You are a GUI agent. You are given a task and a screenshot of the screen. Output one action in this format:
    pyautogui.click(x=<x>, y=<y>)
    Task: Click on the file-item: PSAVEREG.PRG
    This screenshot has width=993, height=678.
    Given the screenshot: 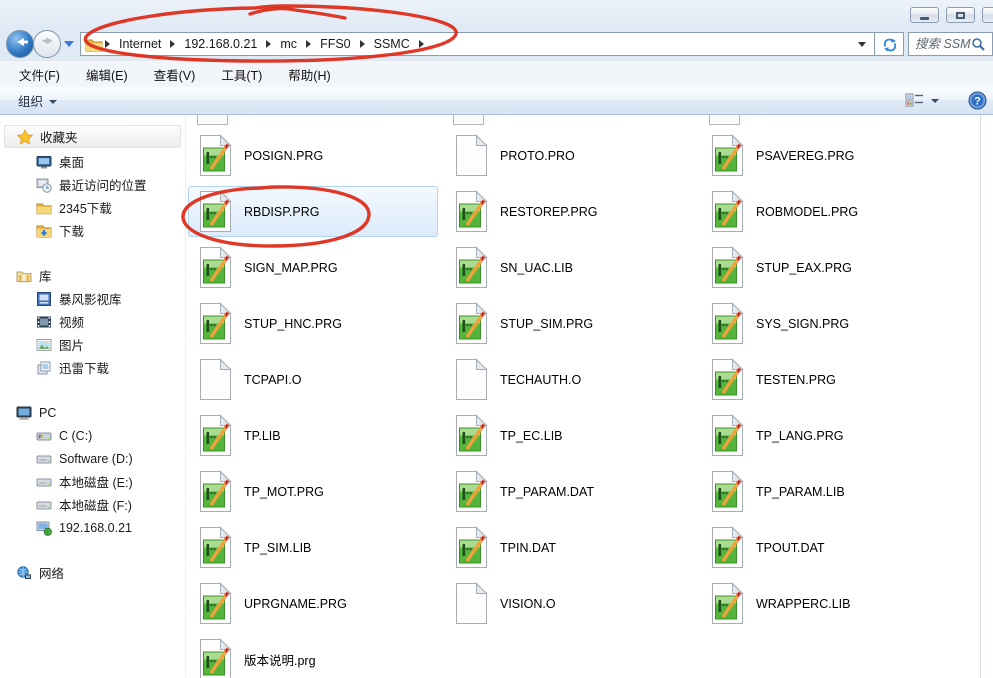 What is the action you would take?
    pyautogui.click(x=825, y=155)
    